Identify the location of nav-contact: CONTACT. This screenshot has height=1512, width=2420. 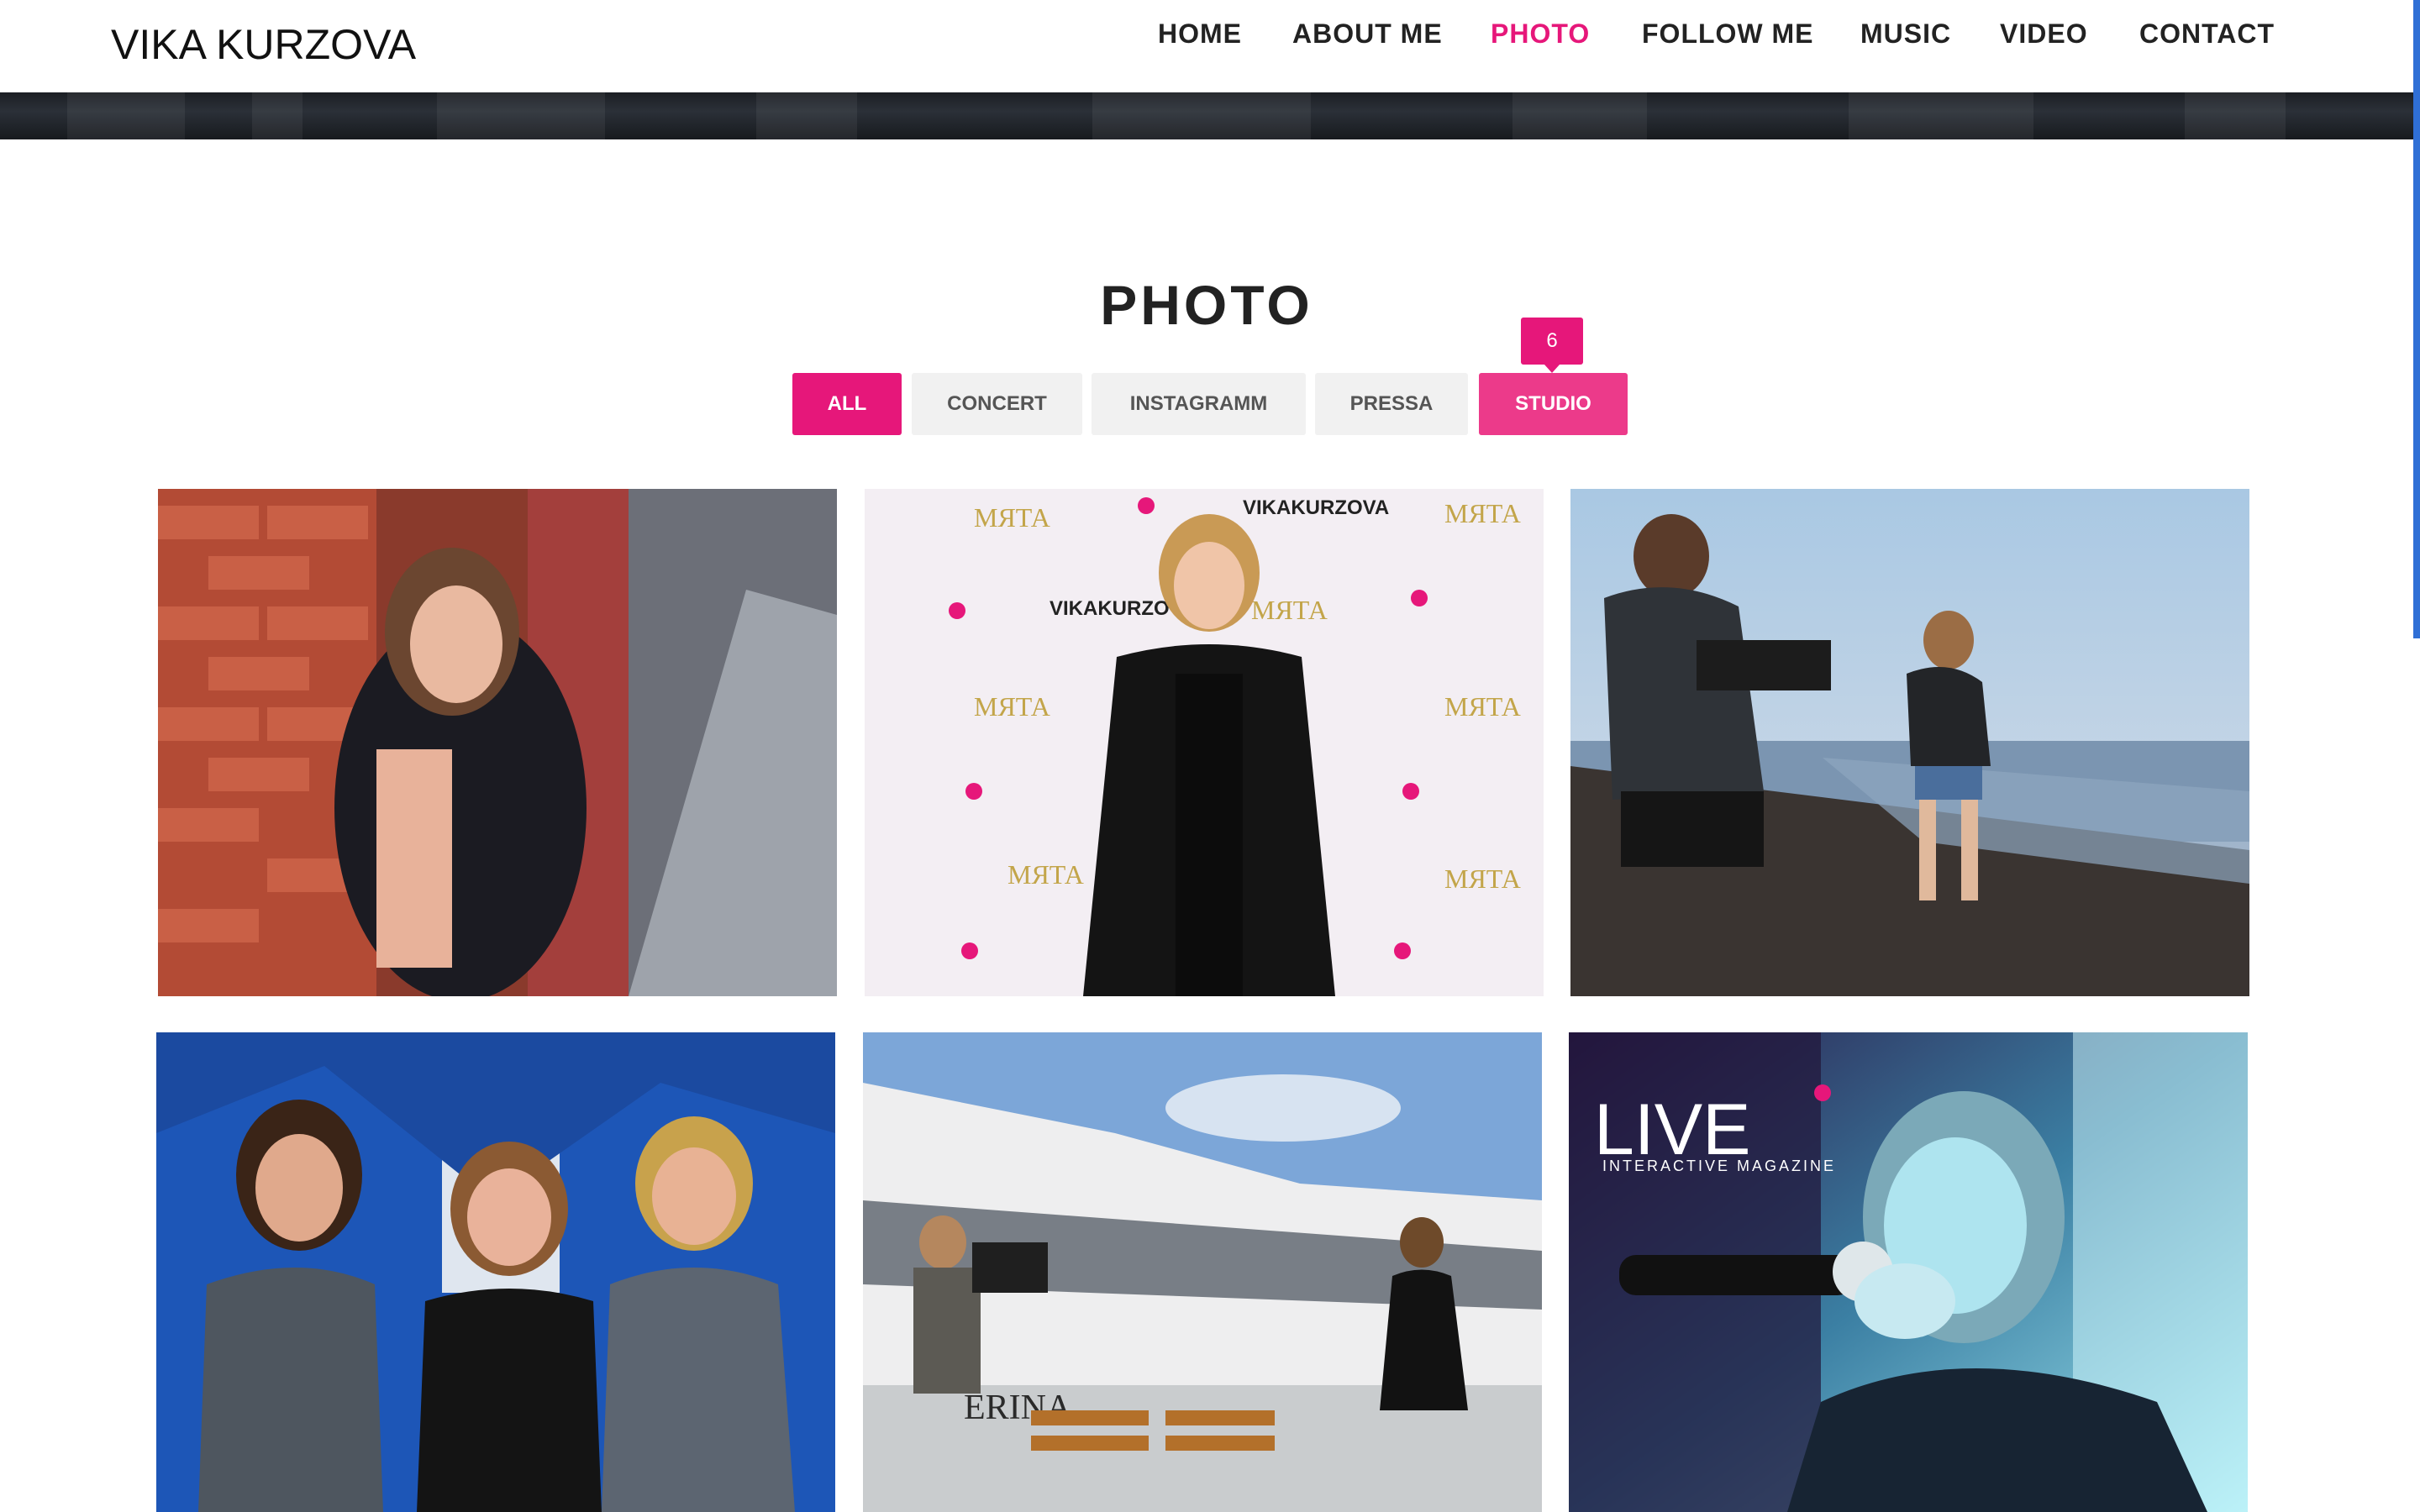
(2207, 34).